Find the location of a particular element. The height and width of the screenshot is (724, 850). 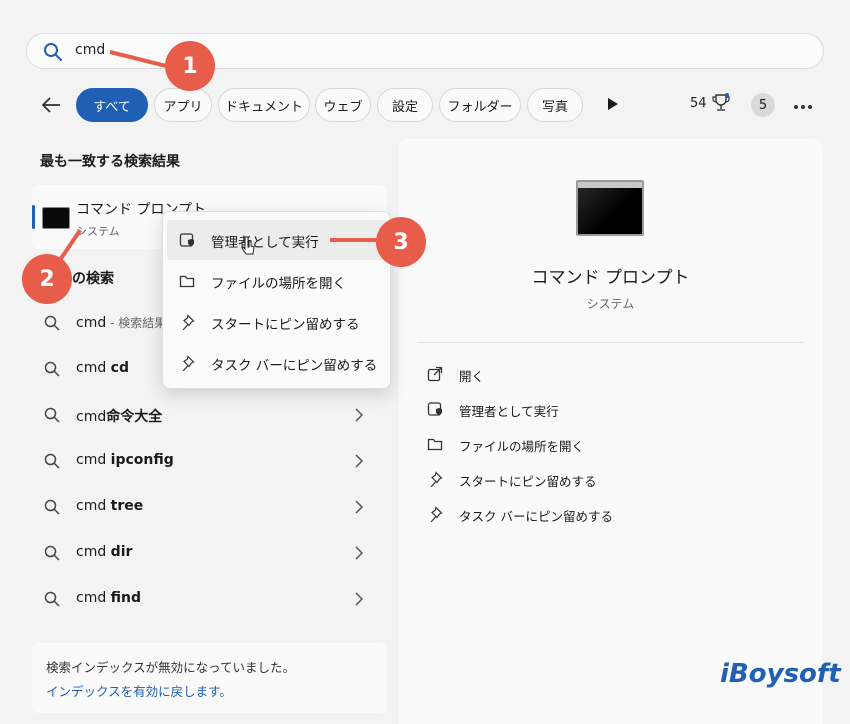

callout-badge-1: 1 is located at coordinates (190, 66).